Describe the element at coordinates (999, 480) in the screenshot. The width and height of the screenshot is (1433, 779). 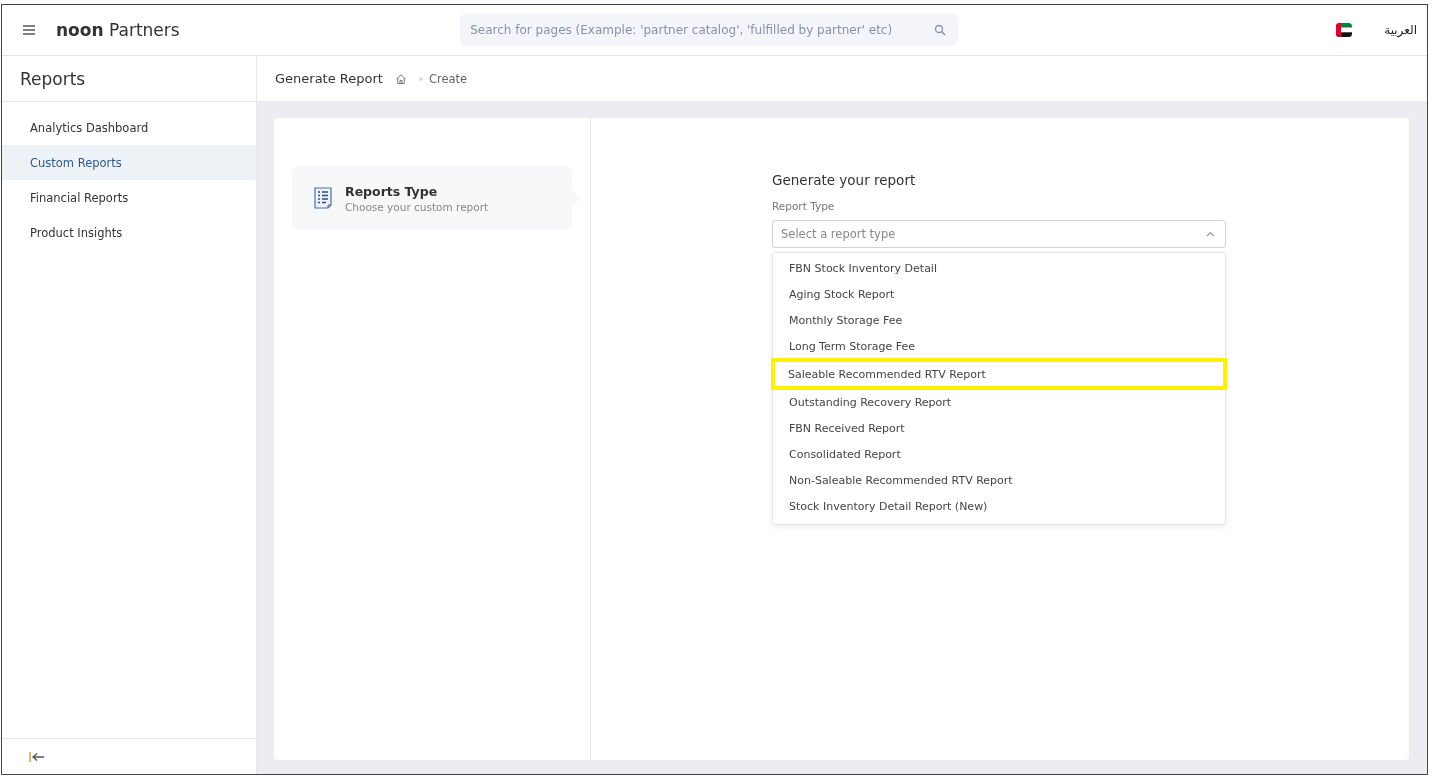
I see `dropdown-option: Non-Saleable Recommended RTV Report` at that location.